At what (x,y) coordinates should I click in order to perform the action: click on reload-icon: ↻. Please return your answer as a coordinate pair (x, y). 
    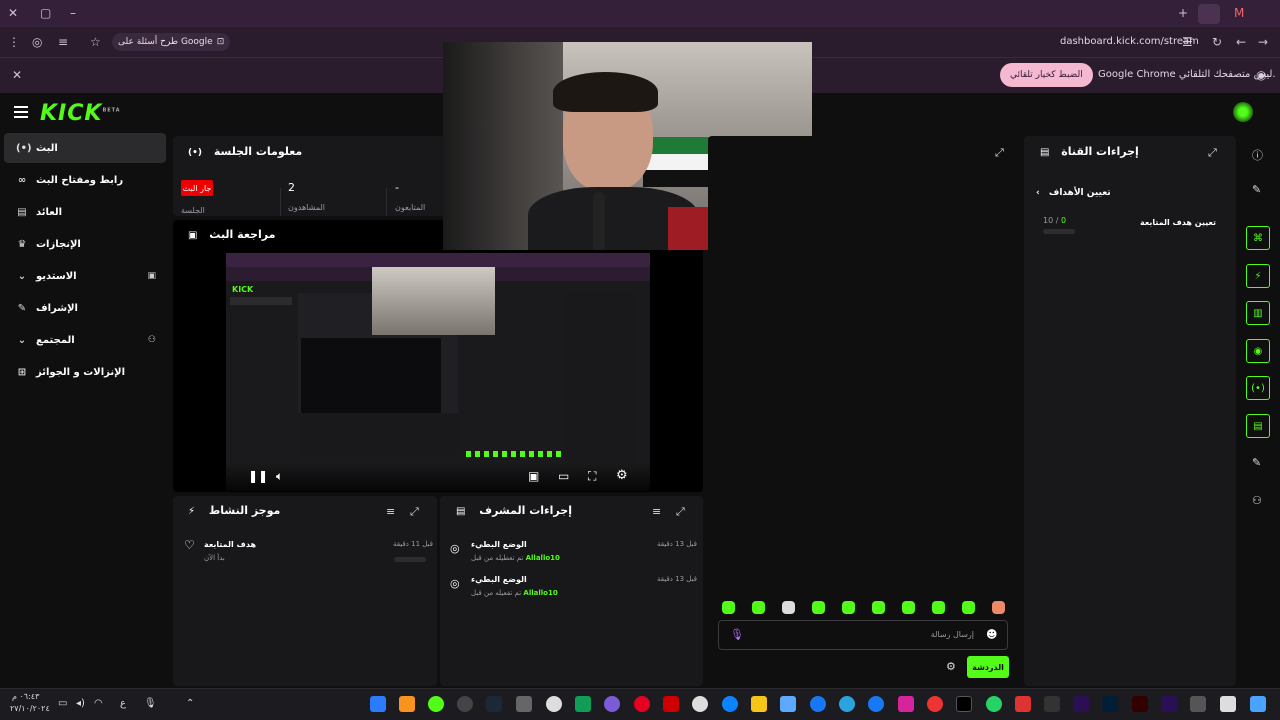
    Looking at the image, I should click on (1217, 42).